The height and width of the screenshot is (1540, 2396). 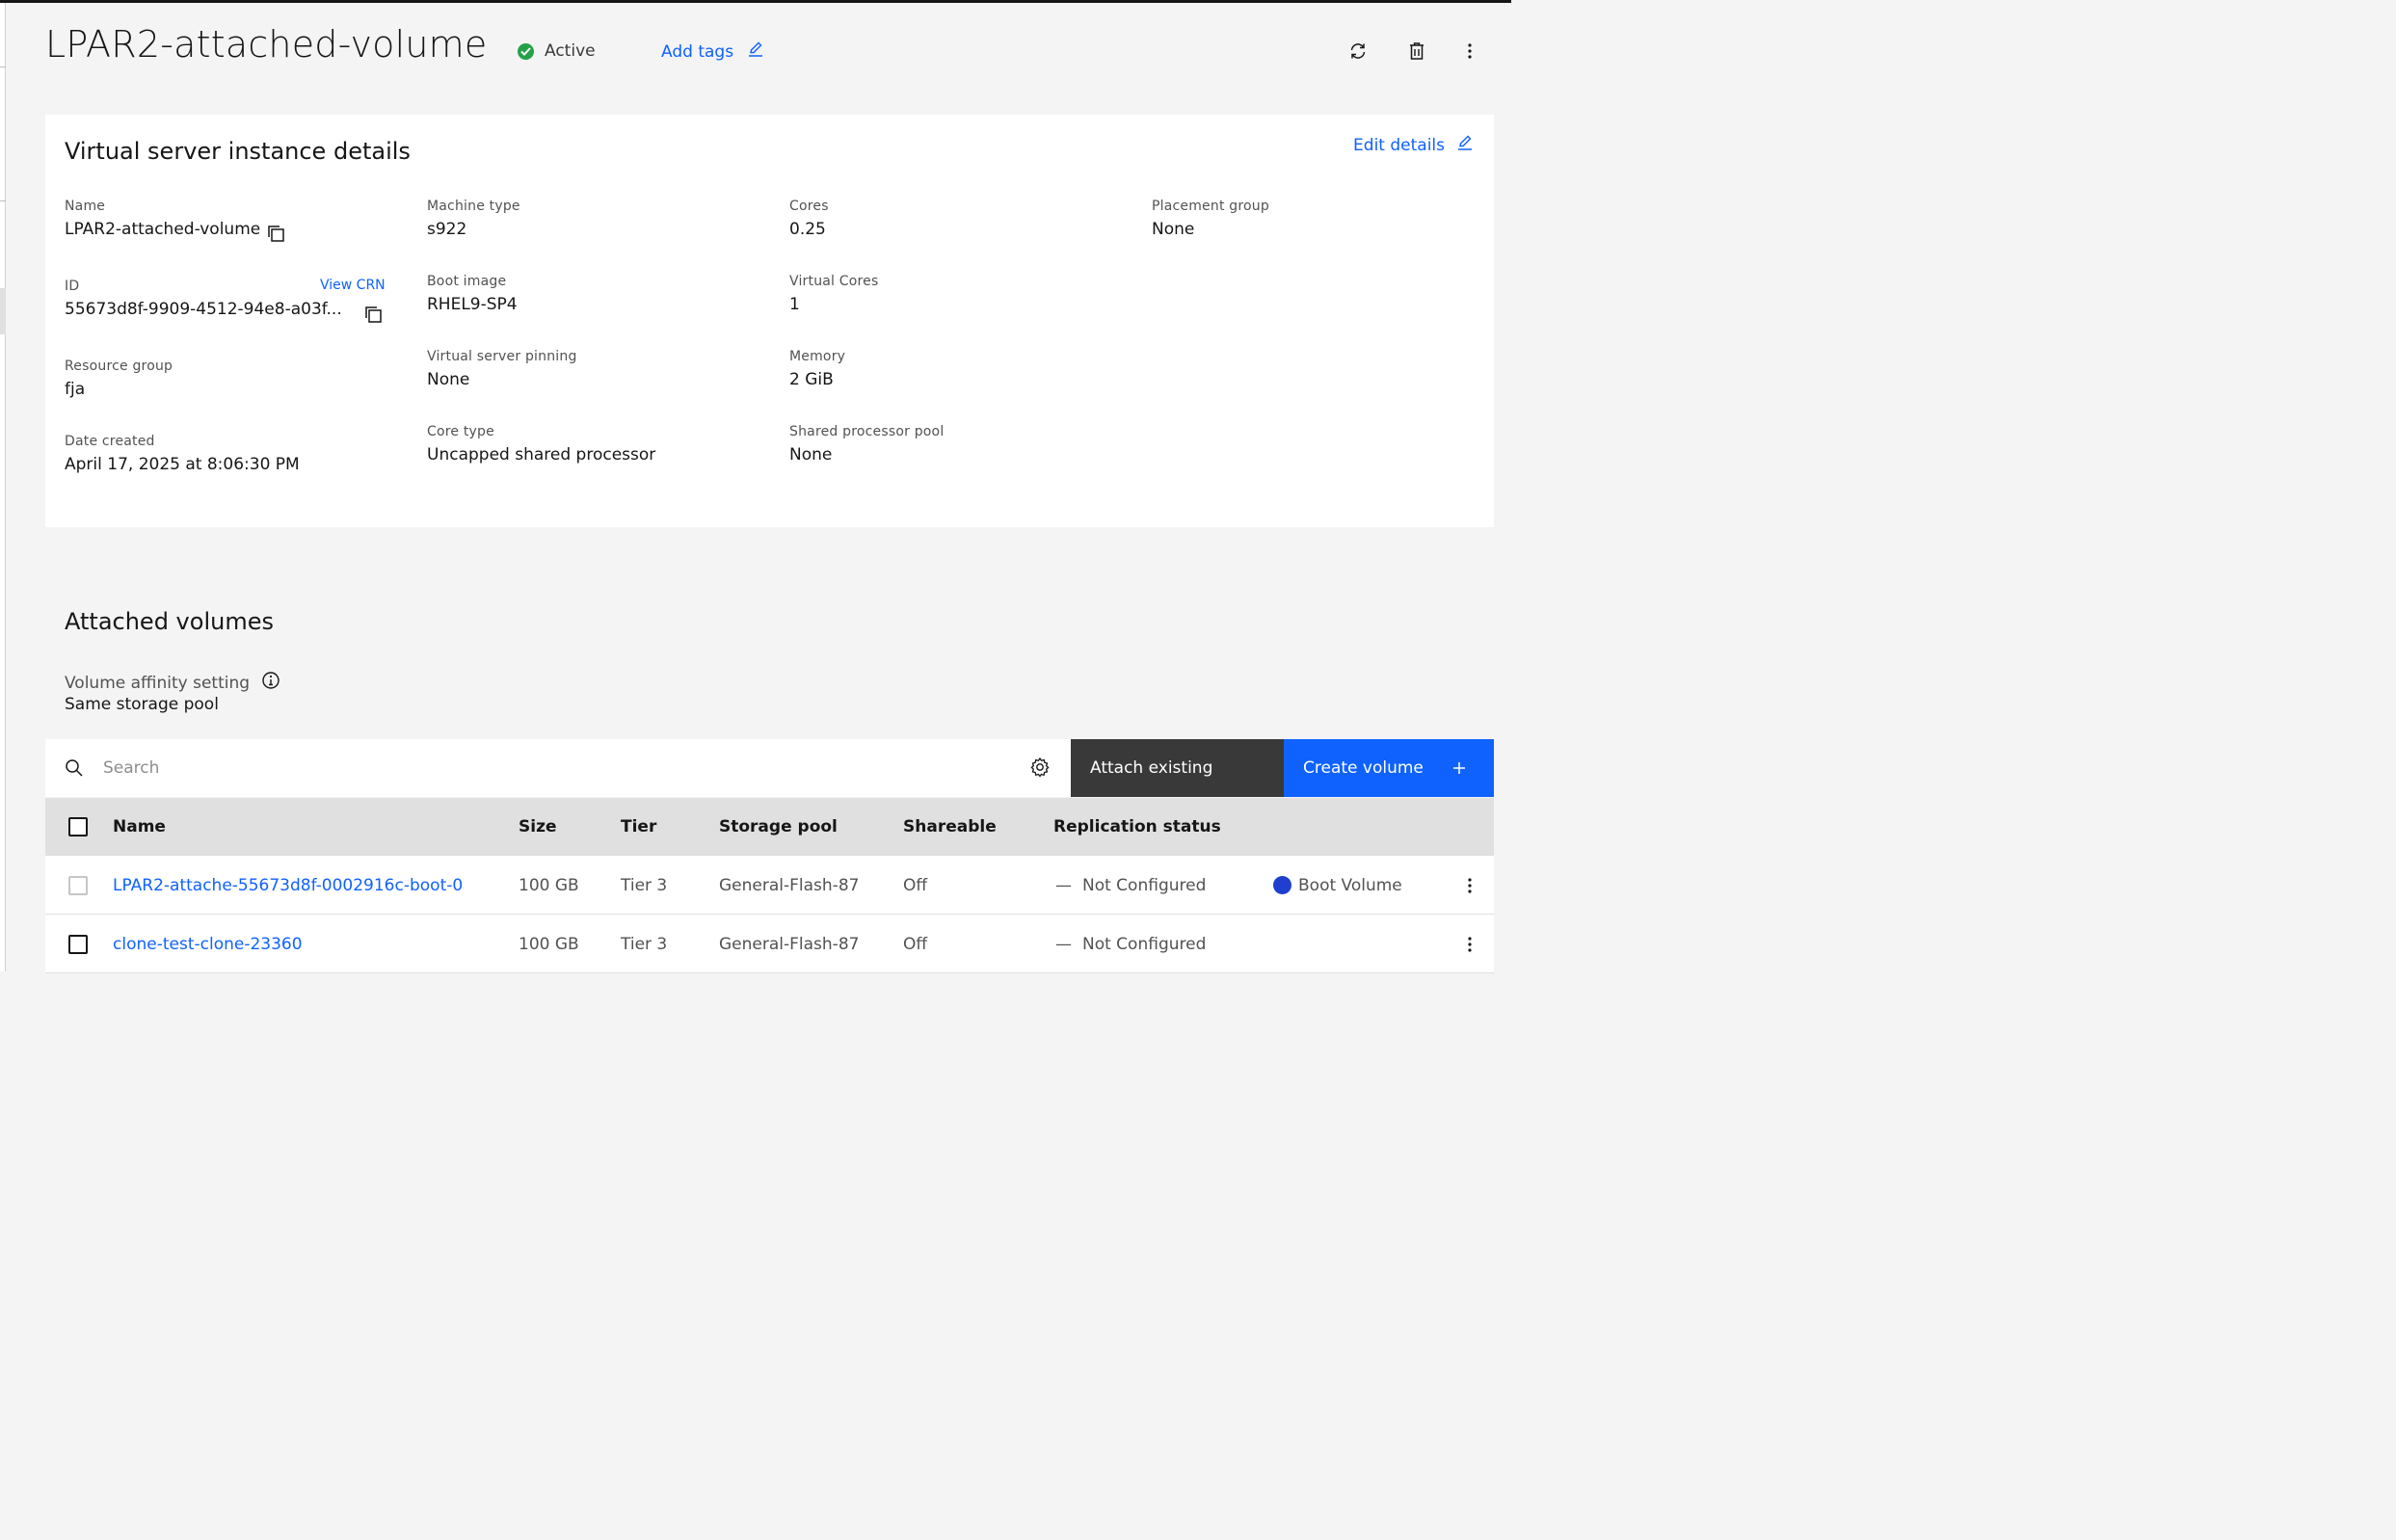 I want to click on status-indicator: Active, so click(x=557, y=51).